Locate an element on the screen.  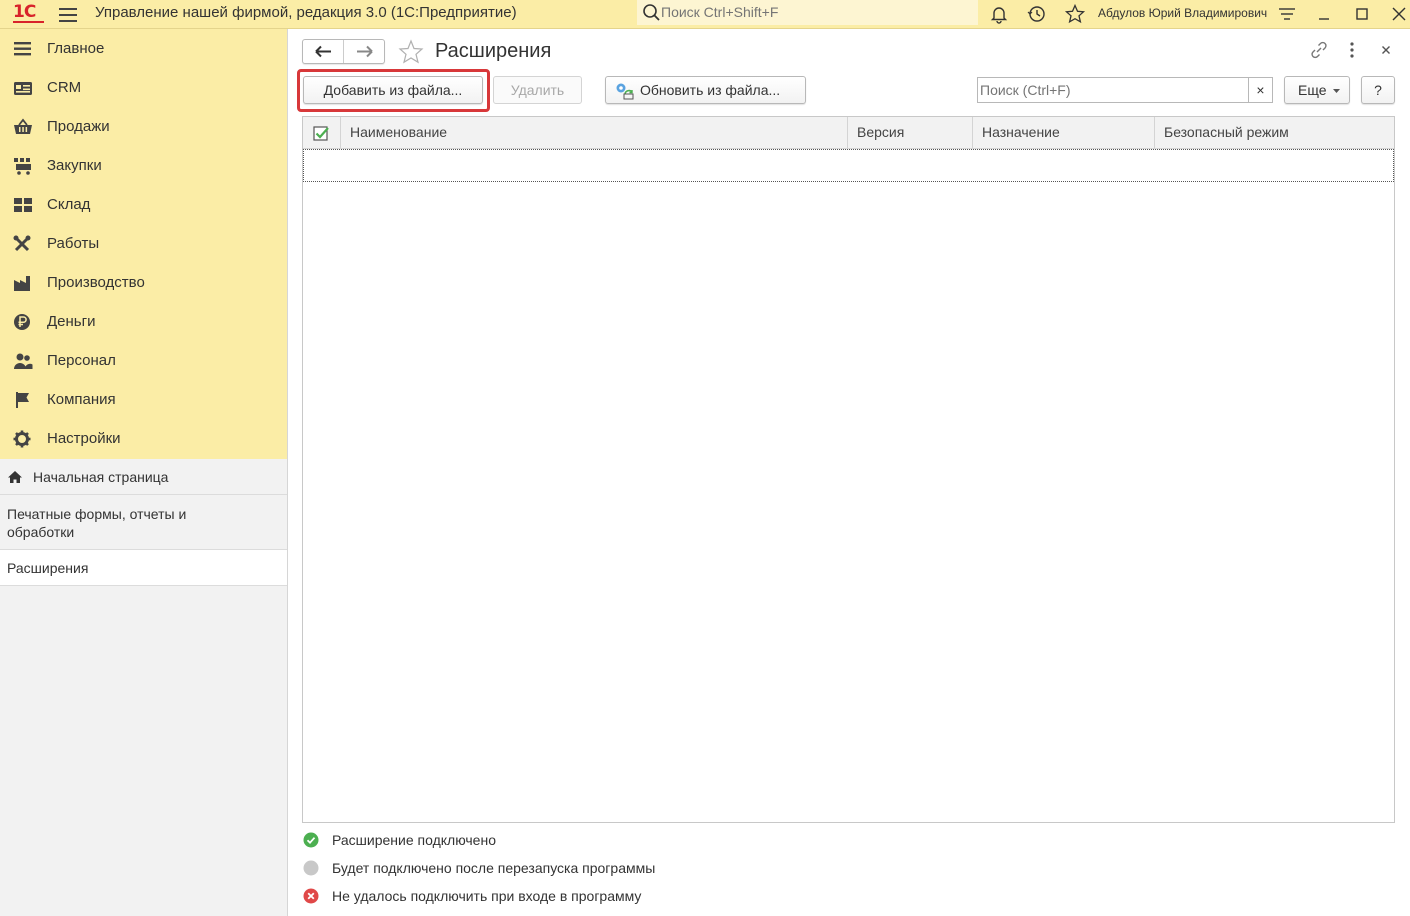
history-icon is located at coordinates (1037, 14).